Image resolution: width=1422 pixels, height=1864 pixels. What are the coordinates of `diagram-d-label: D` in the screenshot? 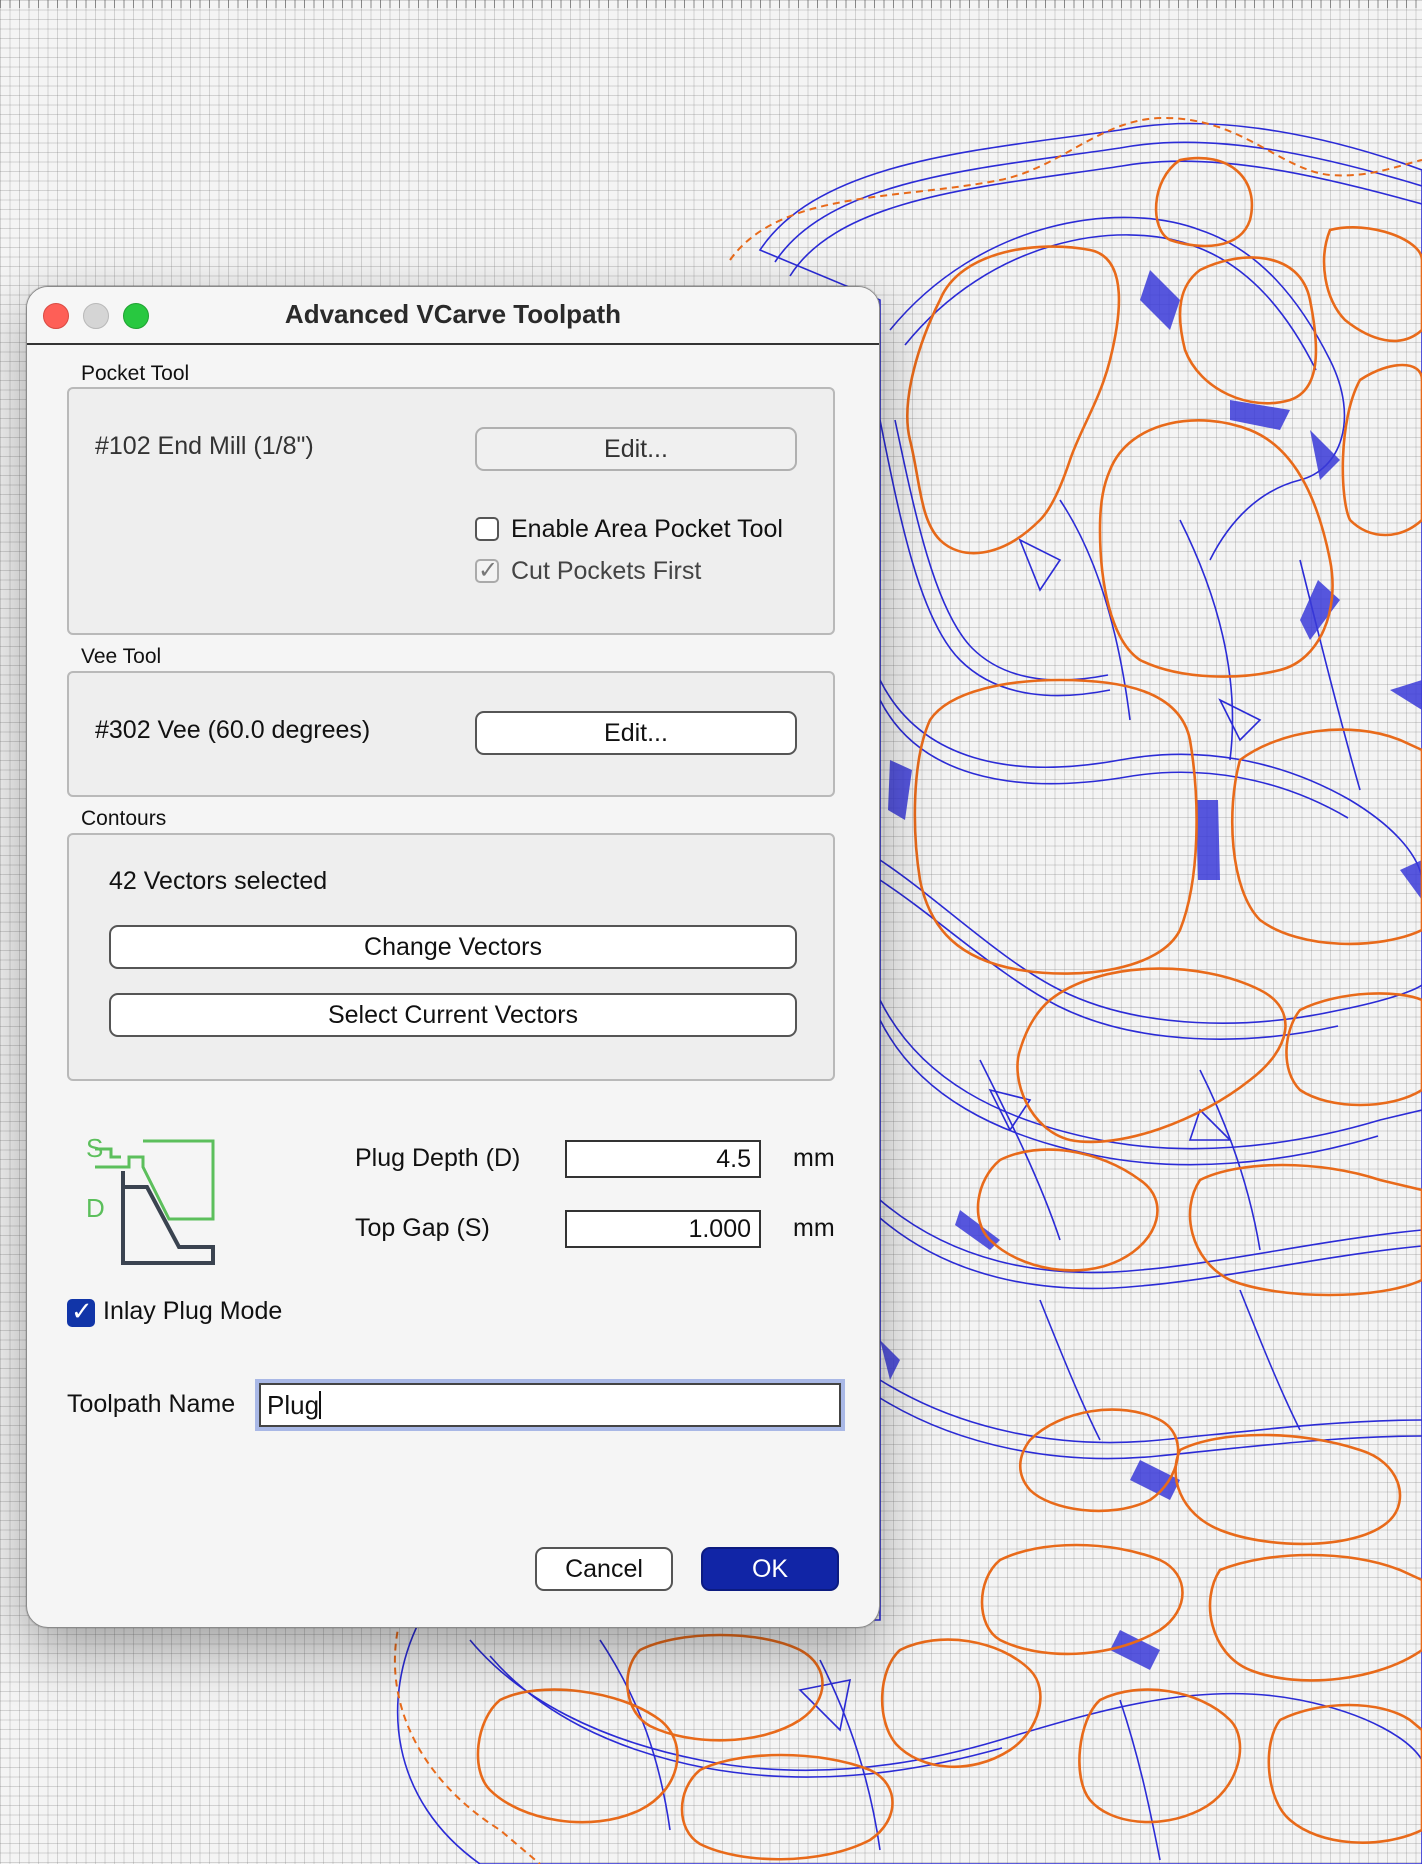 It's located at (95, 1208).